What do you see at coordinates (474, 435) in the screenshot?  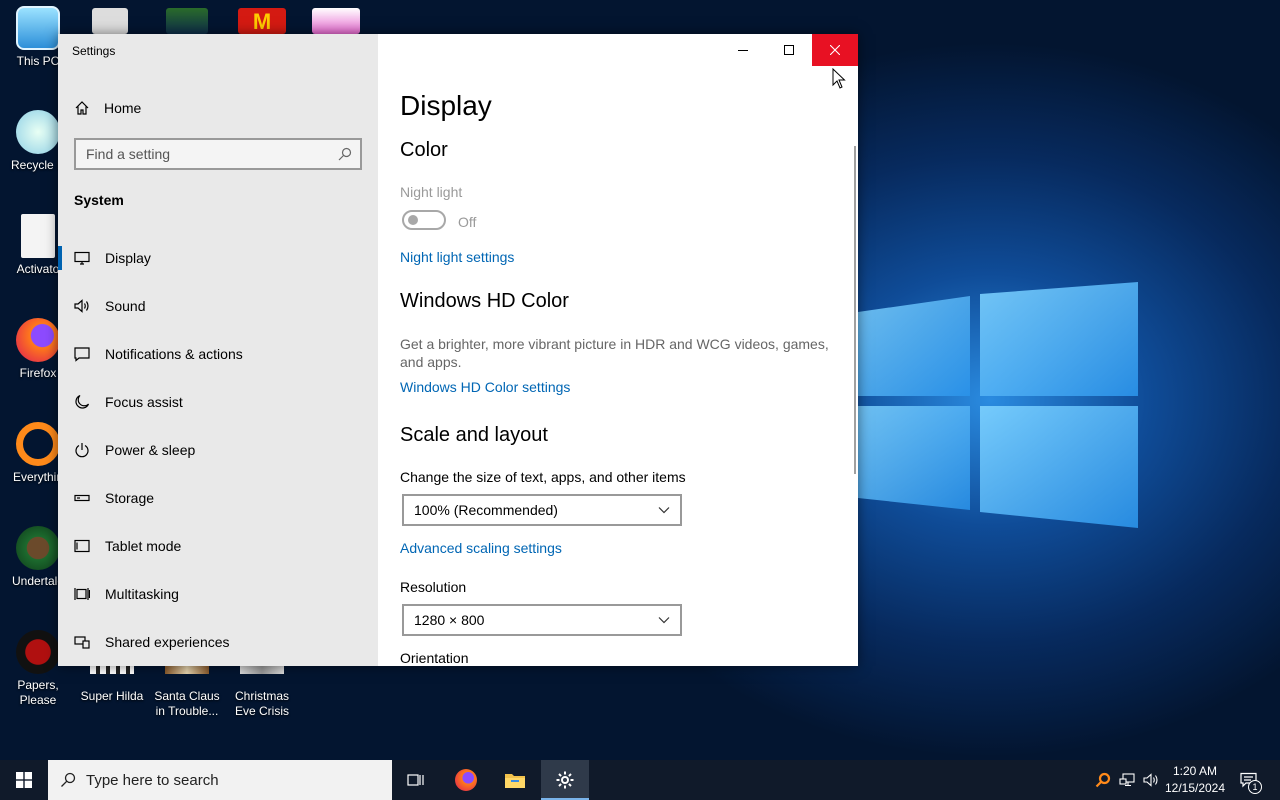 I see `section-heading-scale-layout: Scale and layout` at bounding box center [474, 435].